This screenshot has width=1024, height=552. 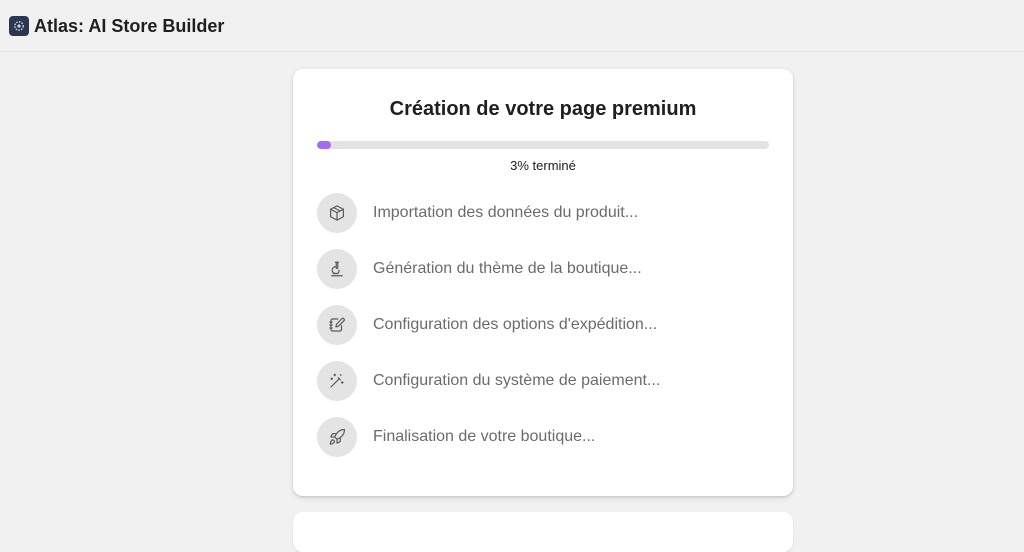 What do you see at coordinates (543, 109) in the screenshot?
I see `card-title: Création de votre page premium` at bounding box center [543, 109].